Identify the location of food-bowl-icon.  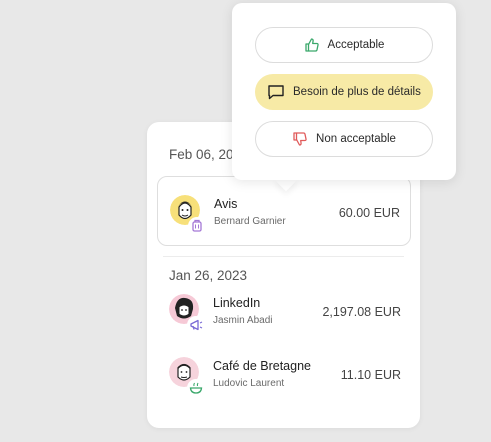
(196, 388).